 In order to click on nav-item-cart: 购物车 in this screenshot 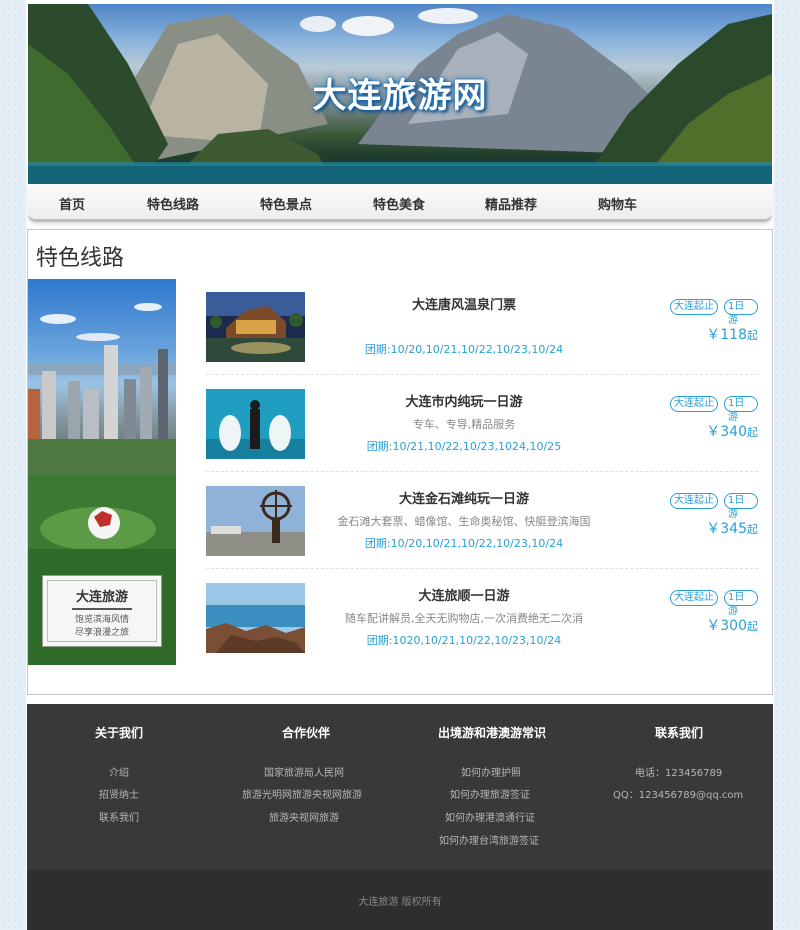, I will do `click(617, 203)`.